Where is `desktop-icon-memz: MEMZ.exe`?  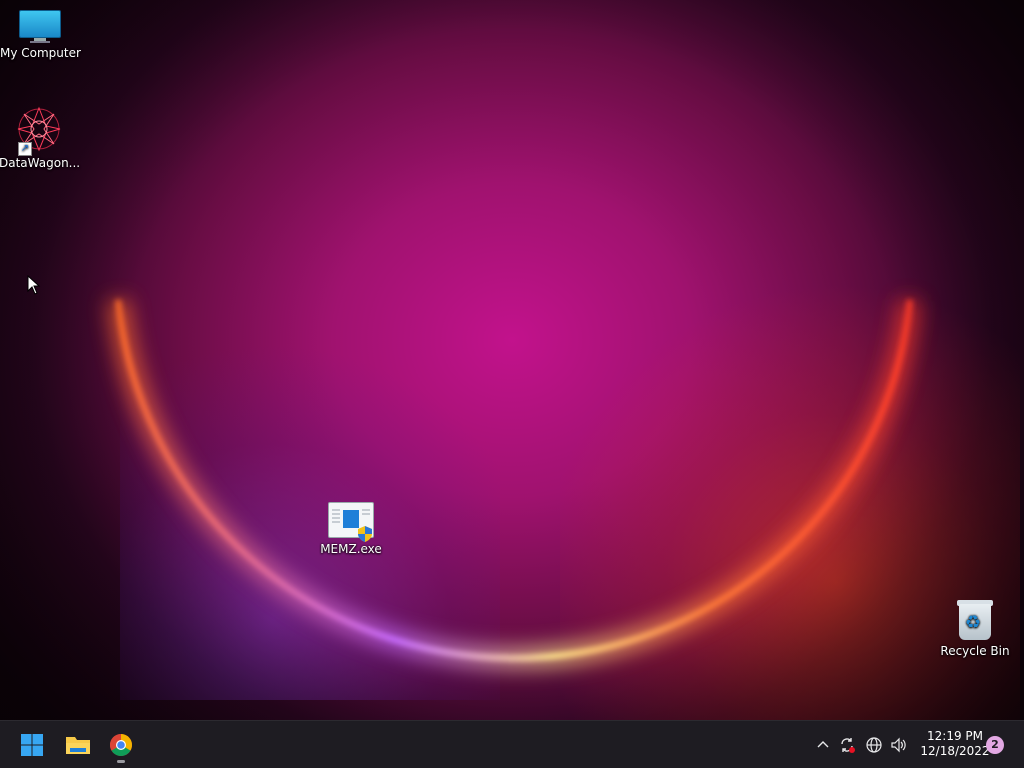
desktop-icon-memz: MEMZ.exe is located at coordinates (351, 529).